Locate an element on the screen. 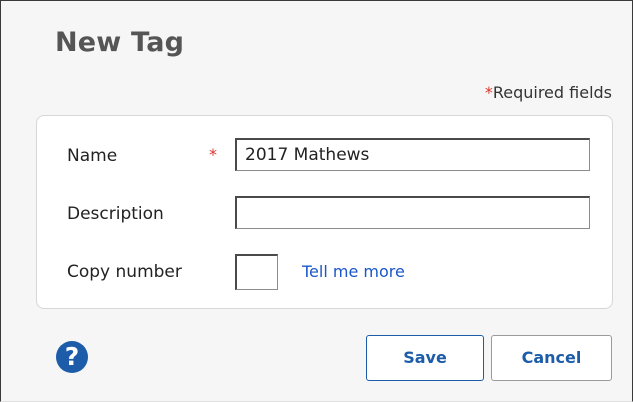 This screenshot has height=402, width=633. description-field is located at coordinates (412, 212).